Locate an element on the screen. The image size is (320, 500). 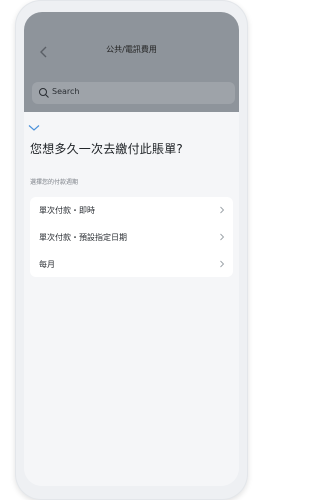
search-input: Search is located at coordinates (133, 93).